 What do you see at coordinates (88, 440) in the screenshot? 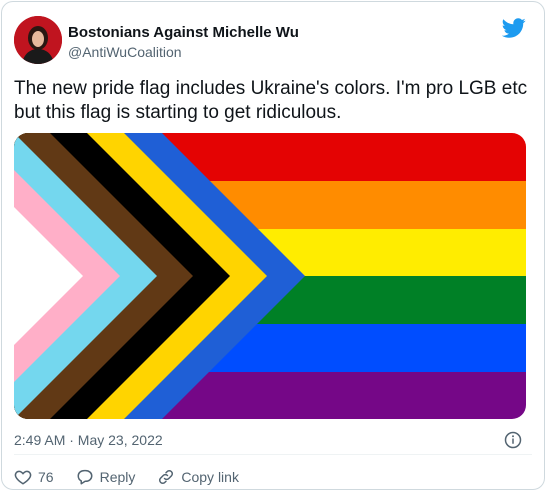
I see `tweet-timestamp: 2:49 AM · May 23, 2022` at bounding box center [88, 440].